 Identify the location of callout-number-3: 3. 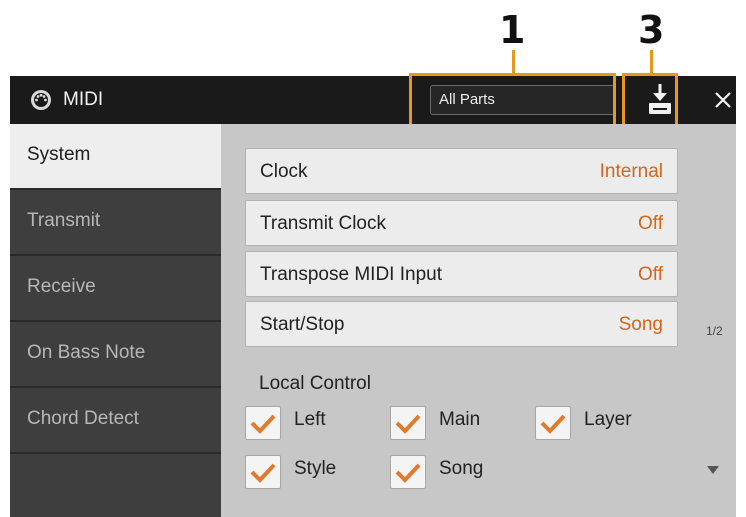
(651, 30).